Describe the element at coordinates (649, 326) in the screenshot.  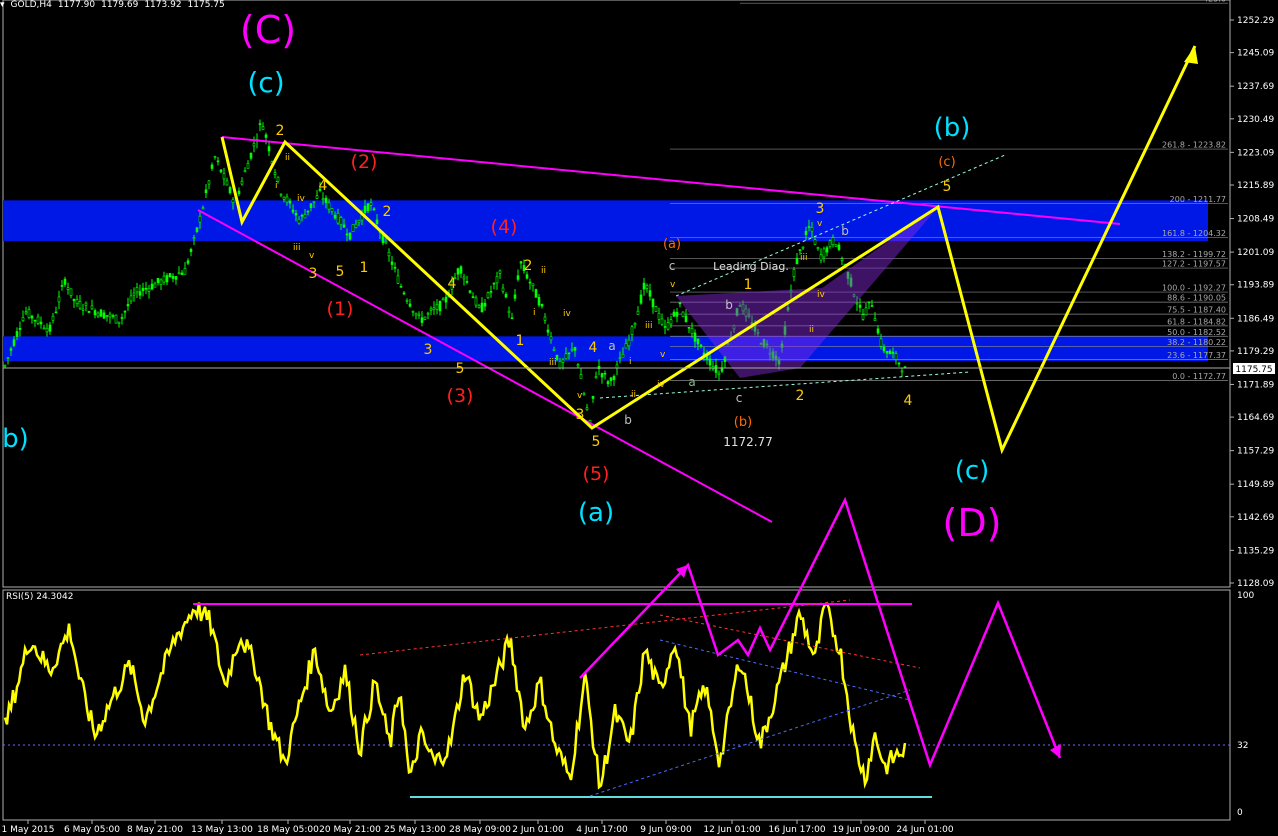
I see `label-iii-small: iii` at that location.